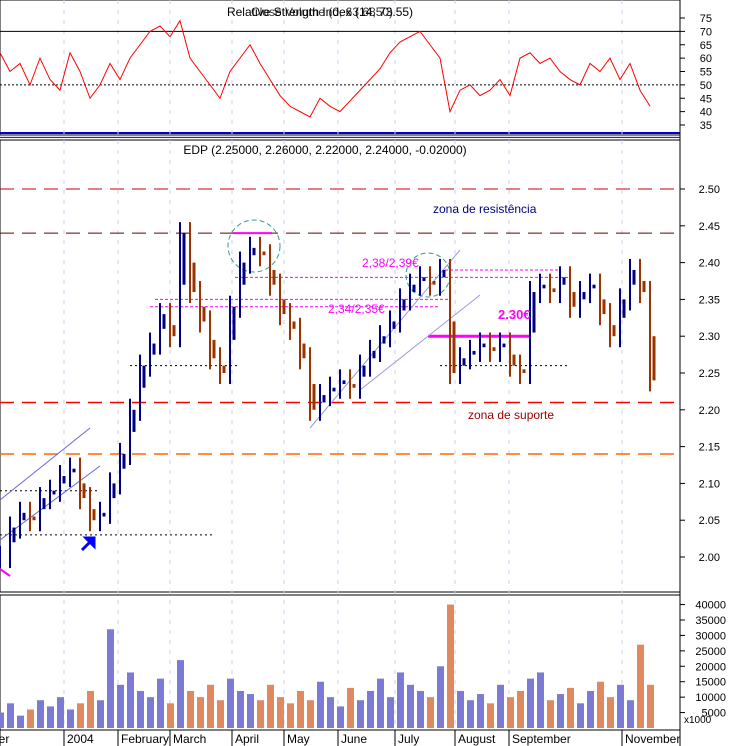  I want to click on month-label-july: July, so click(408, 739).